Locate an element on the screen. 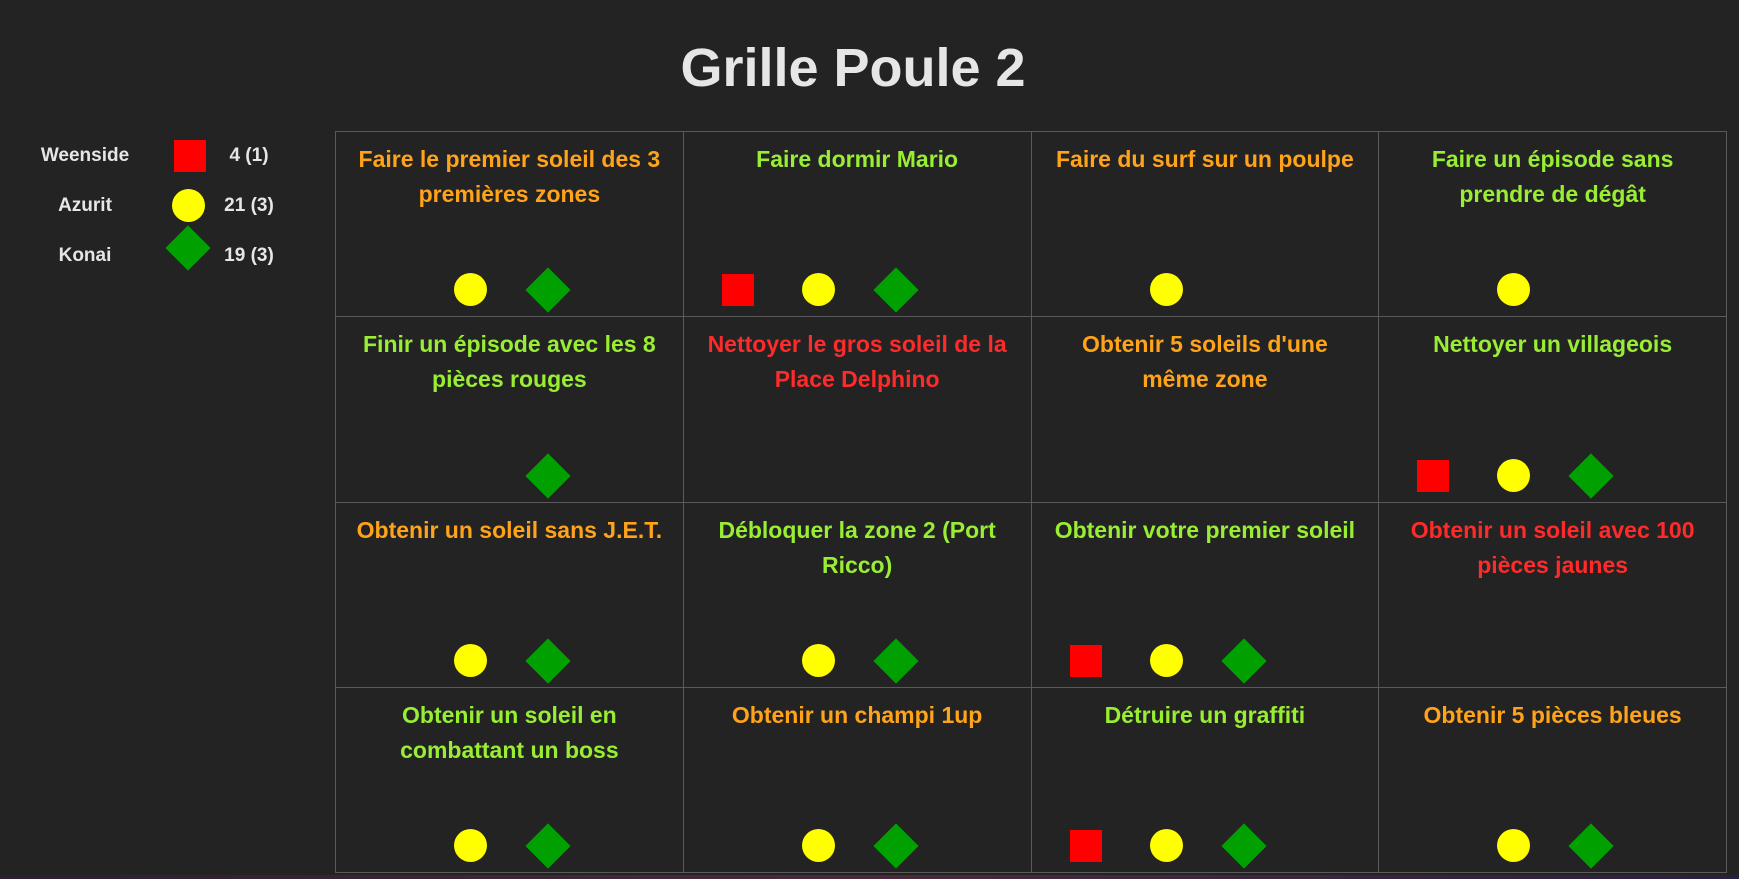  grid-cell: Obtenir un soleil avec 100 pièces jaunes is located at coordinates (1553, 595).